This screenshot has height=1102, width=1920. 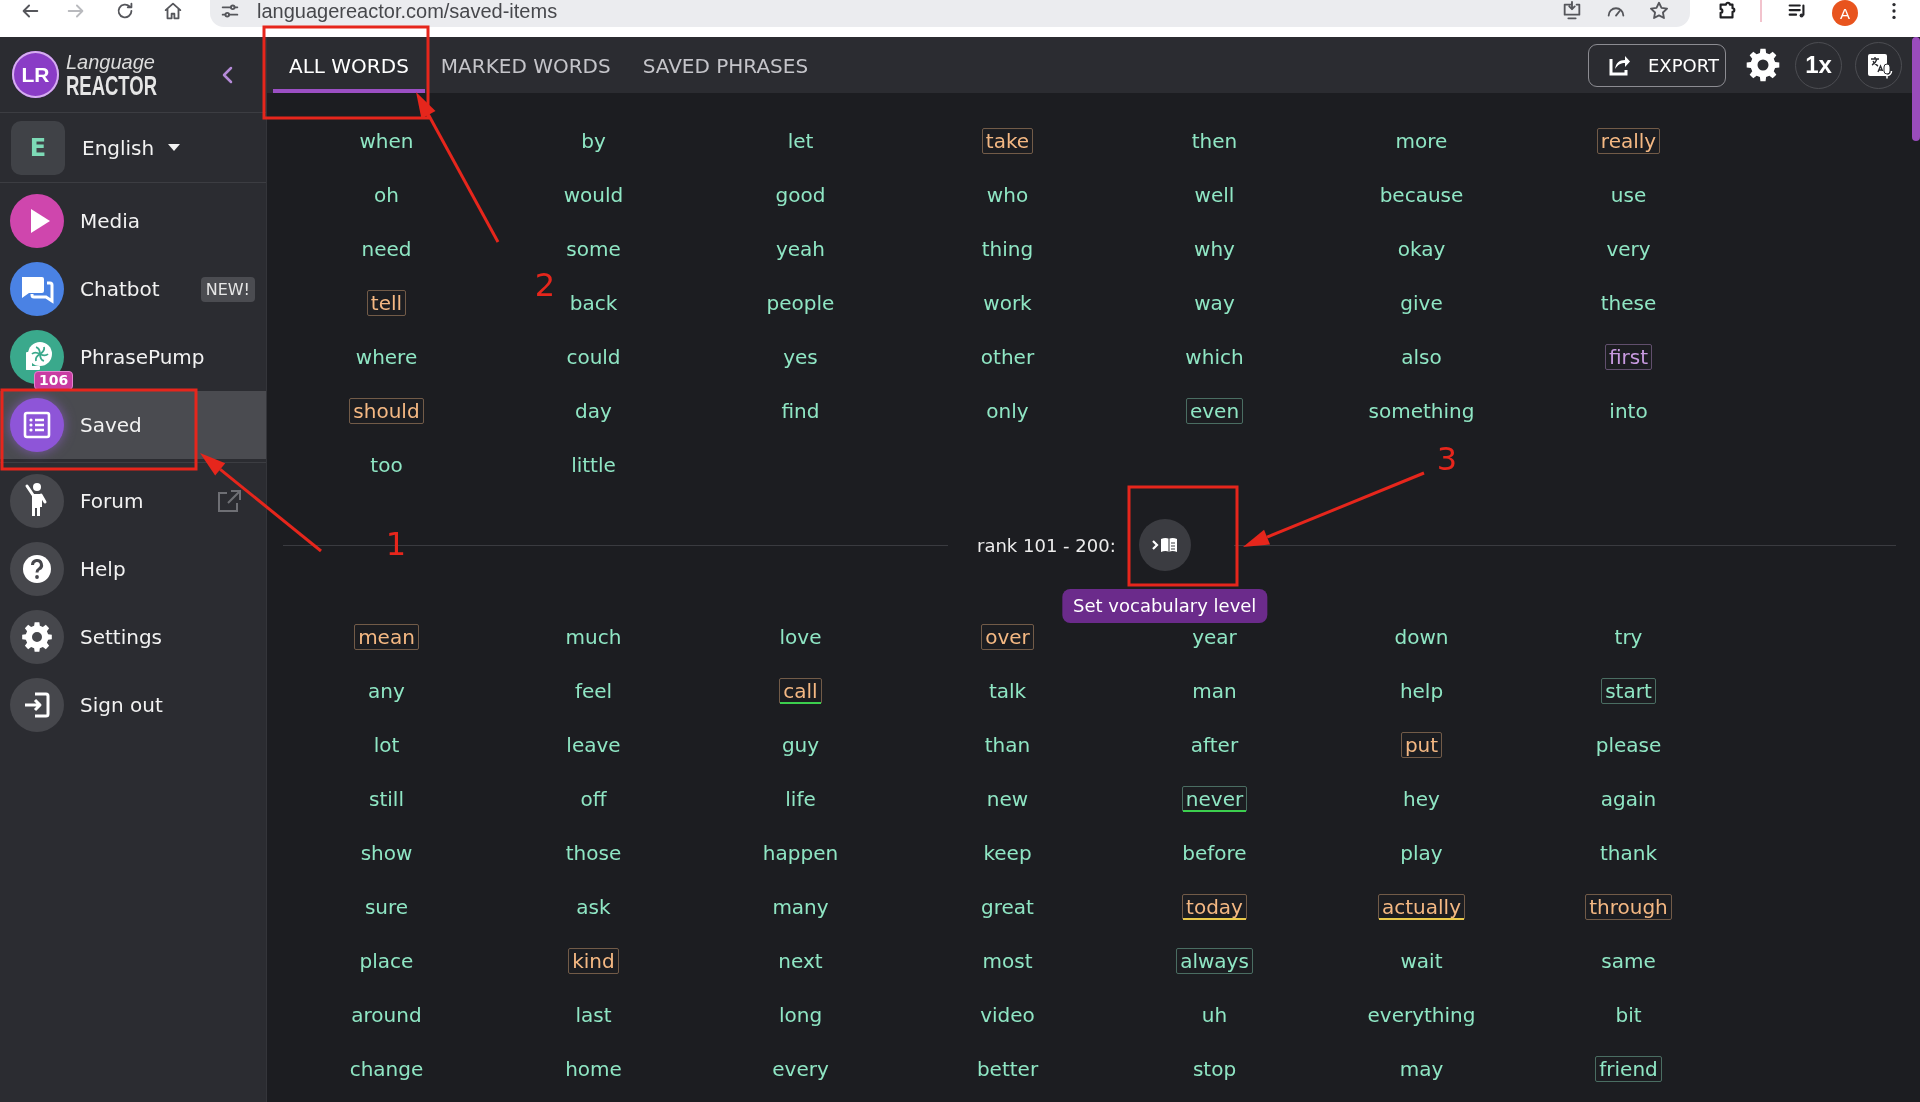 What do you see at coordinates (35, 74) in the screenshot?
I see `logo: LR` at bounding box center [35, 74].